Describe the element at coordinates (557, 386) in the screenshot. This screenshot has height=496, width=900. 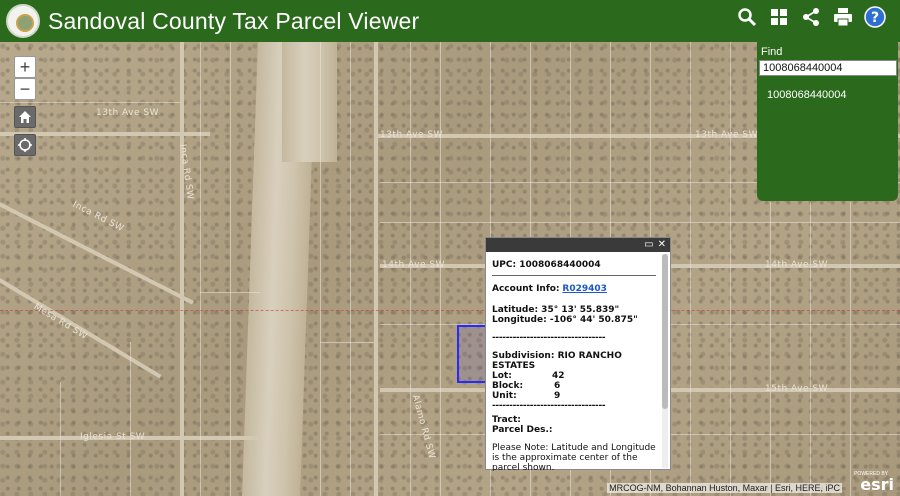
I see `block-value: 6` at that location.